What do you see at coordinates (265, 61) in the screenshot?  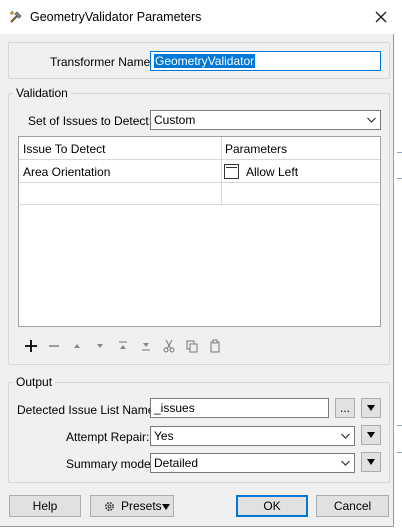 I see `transformer-name-input: GeometryValidator` at bounding box center [265, 61].